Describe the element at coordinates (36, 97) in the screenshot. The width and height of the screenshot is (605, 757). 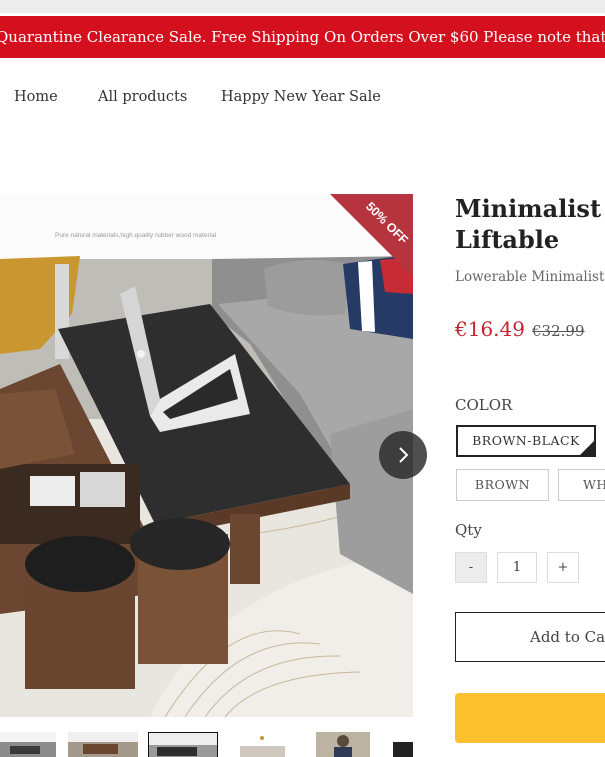
I see `nav-item-home: Home` at that location.